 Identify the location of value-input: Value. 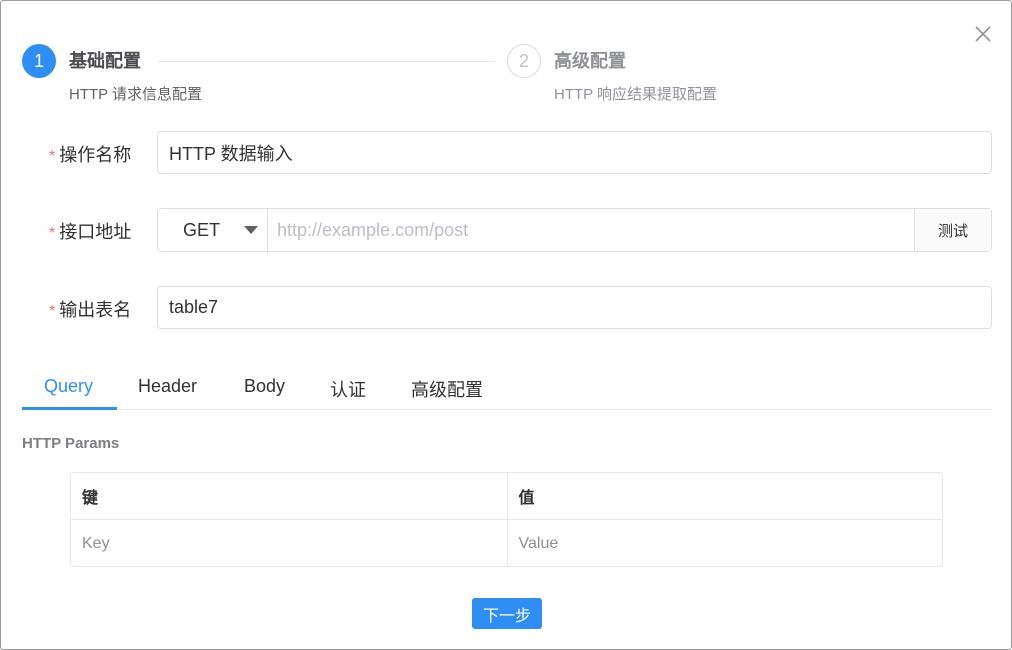
(724, 543).